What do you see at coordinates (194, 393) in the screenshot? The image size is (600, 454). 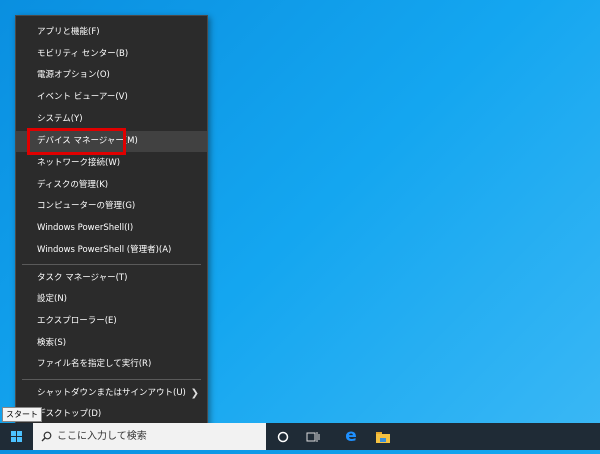 I see `chevron-right-icon: ❯` at bounding box center [194, 393].